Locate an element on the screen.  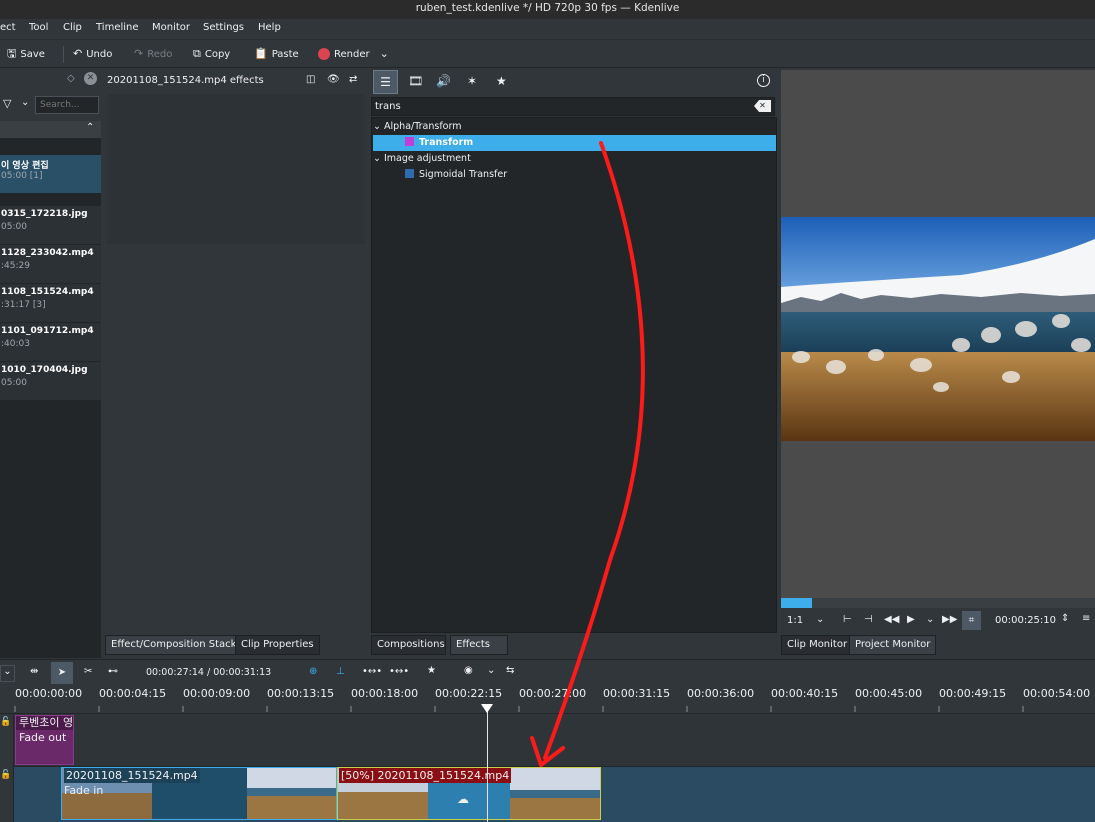
filter-icon: ▽ is located at coordinates (7, 103).